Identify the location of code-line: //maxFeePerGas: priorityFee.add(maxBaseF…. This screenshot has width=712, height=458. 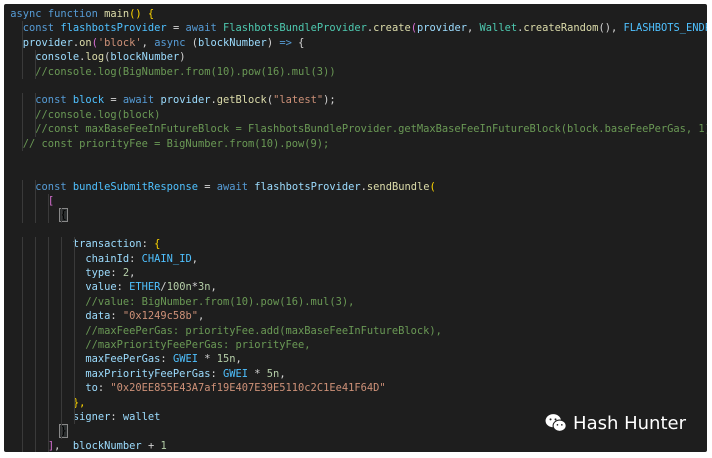
(355, 330).